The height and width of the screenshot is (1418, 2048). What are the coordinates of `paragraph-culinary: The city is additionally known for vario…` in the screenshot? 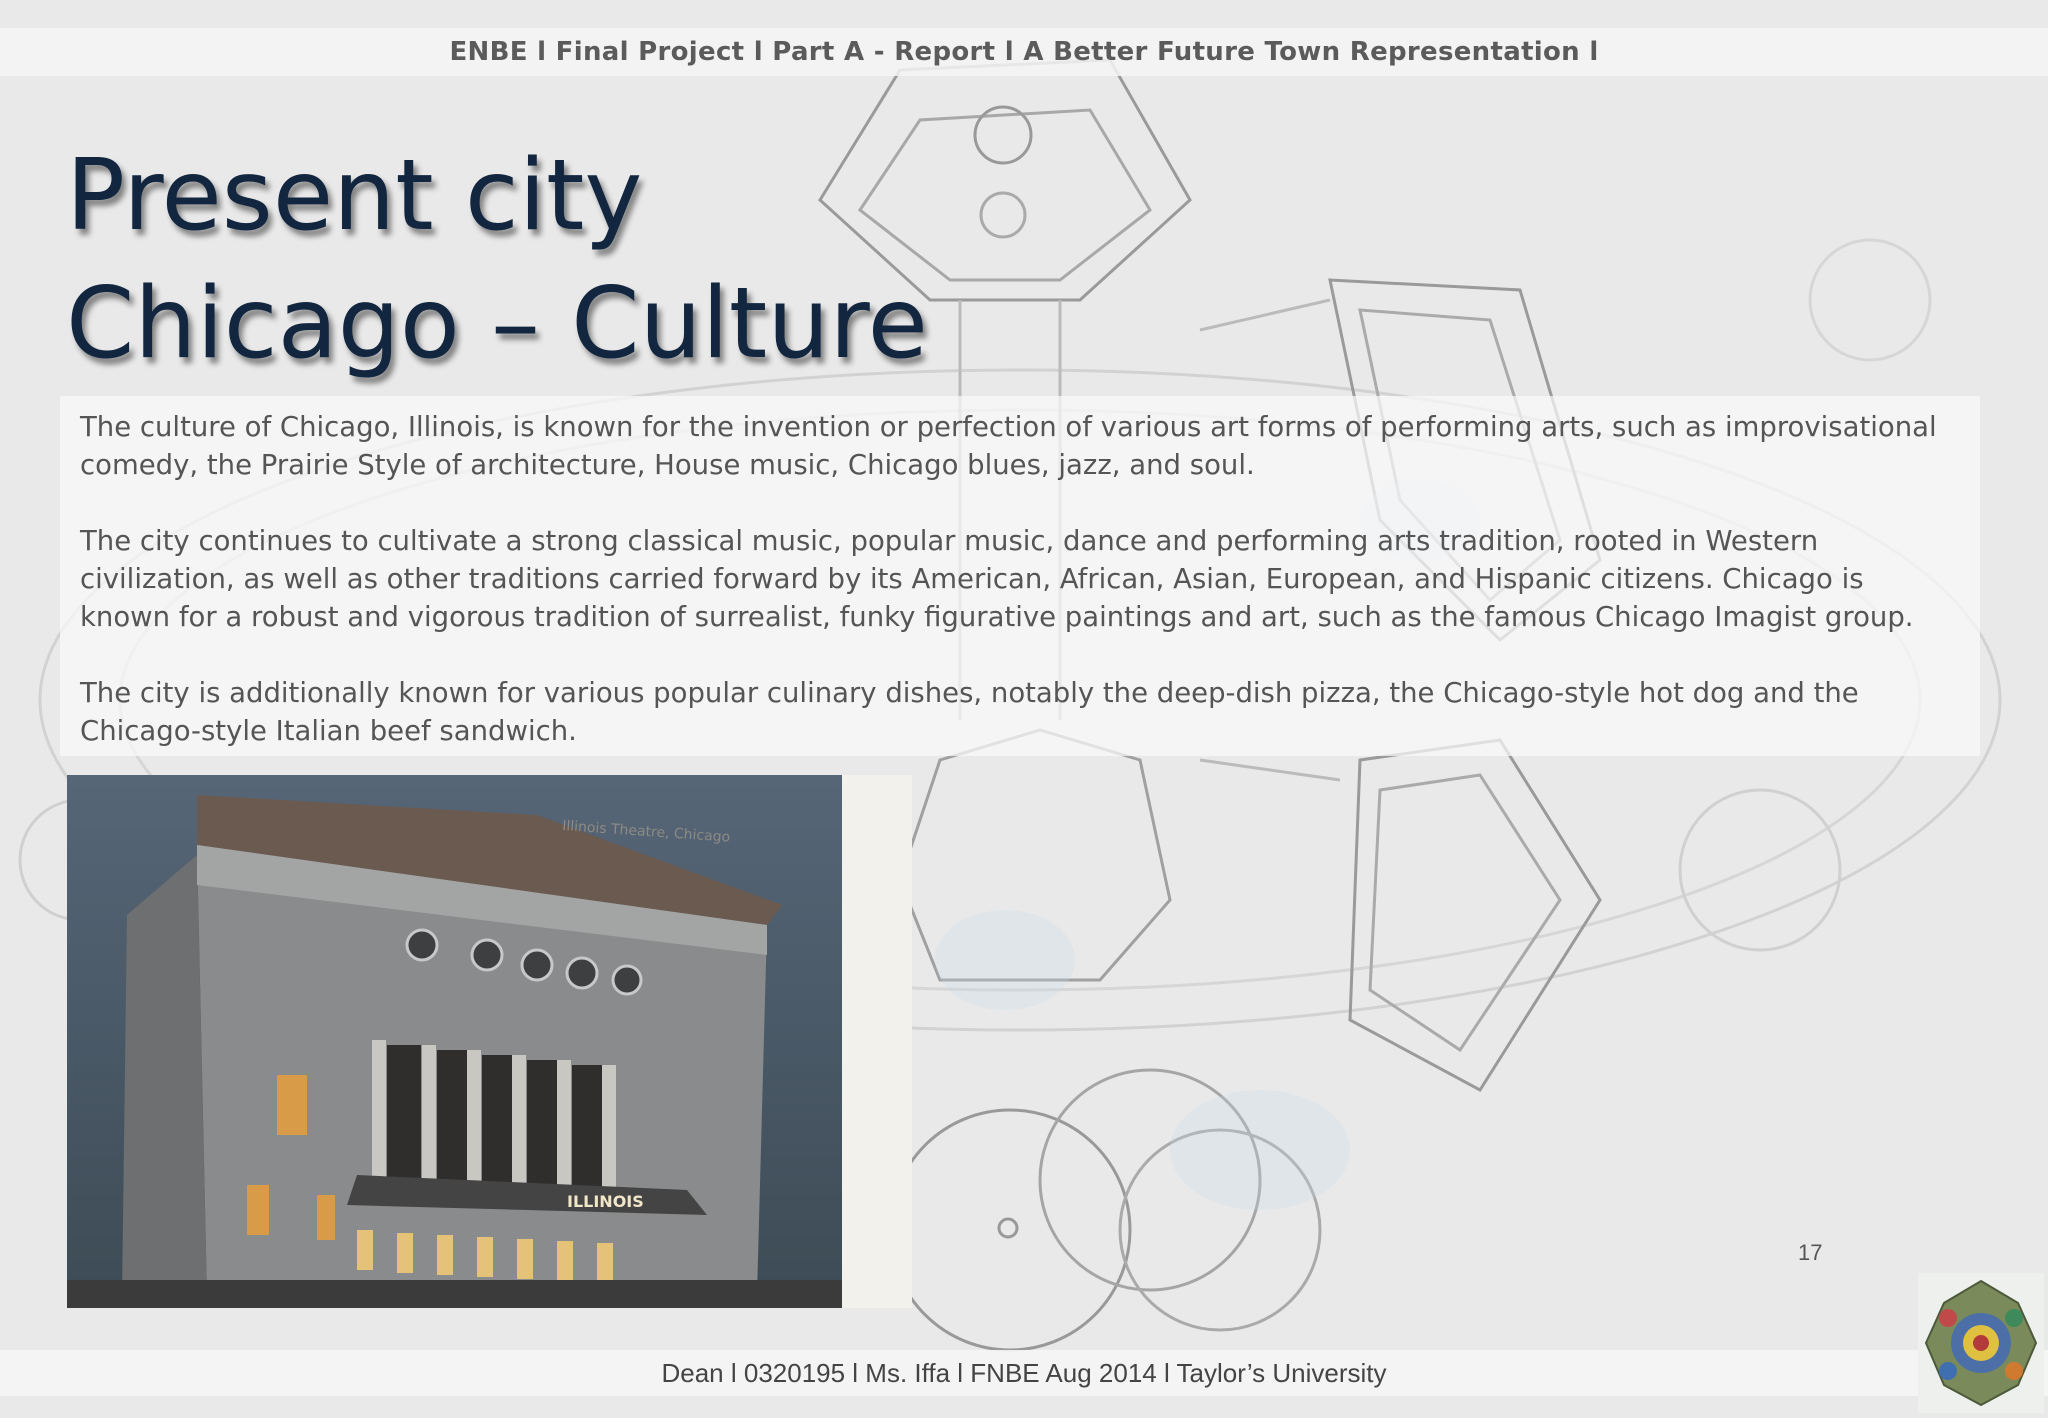 It's located at (969, 712).